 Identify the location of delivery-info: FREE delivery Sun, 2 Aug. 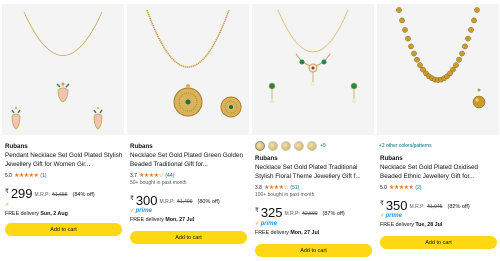
(36, 214).